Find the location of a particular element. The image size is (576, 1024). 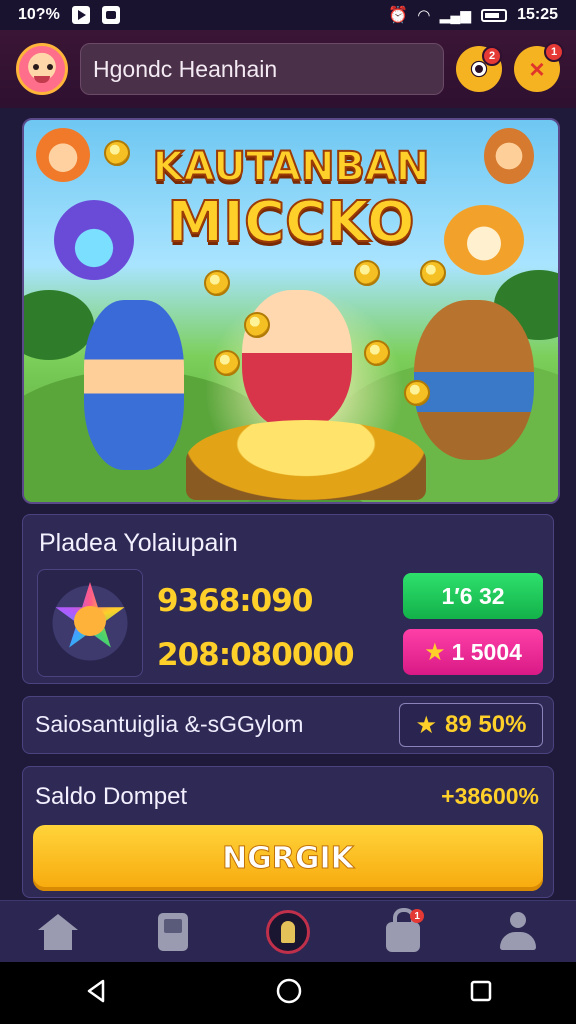

pink-value-button: ★ 1 5004 is located at coordinates (473, 652).